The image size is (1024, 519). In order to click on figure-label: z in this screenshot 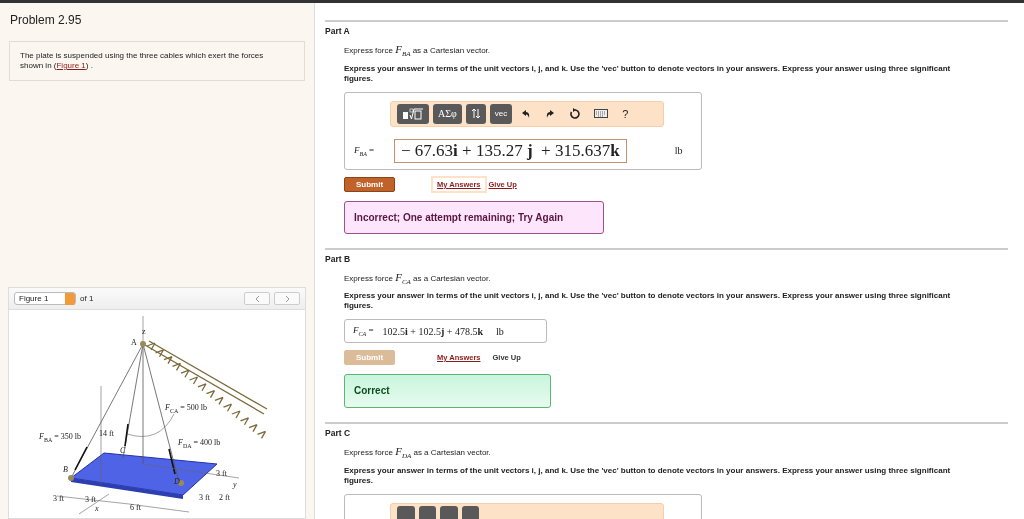, I will do `click(144, 331)`.